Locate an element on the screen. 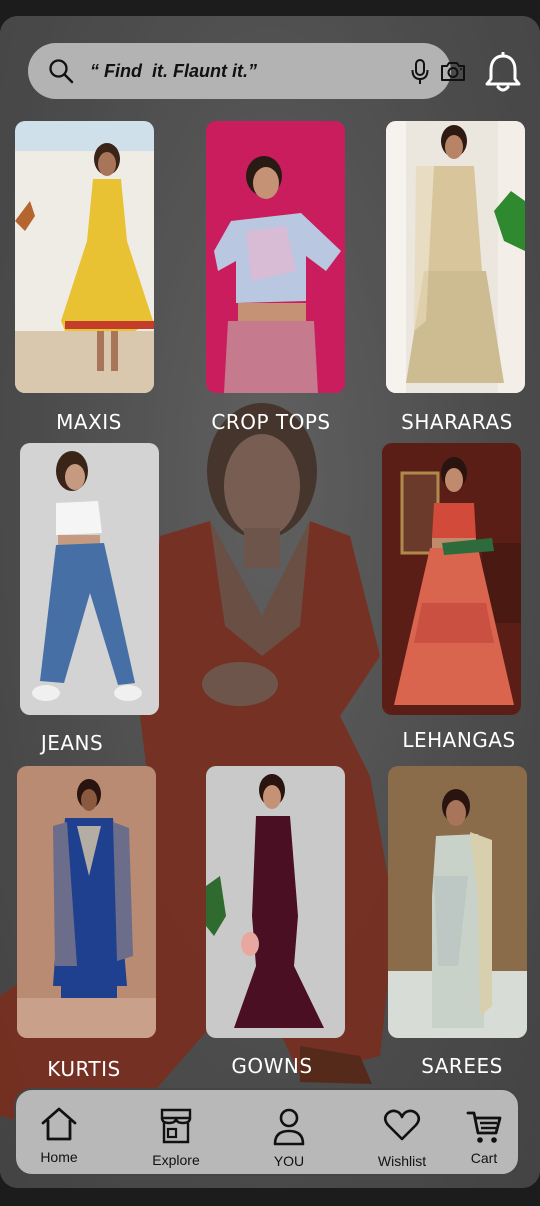  nav-item-home: Home is located at coordinates (59, 1132).